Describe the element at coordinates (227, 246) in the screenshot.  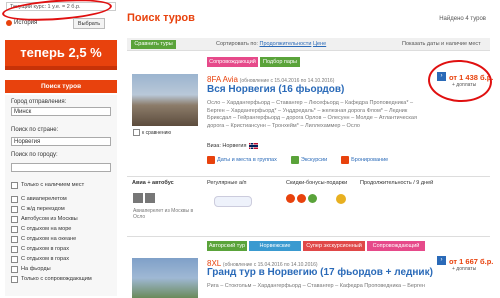
I see `badge-author: Авторский тур` at that location.